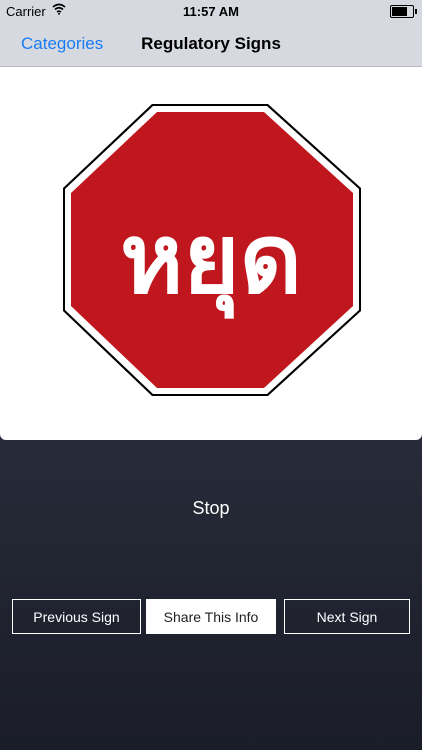 The height and width of the screenshot is (750, 422). What do you see at coordinates (211, 616) in the screenshot?
I see `share-info-button: Share This Info` at bounding box center [211, 616].